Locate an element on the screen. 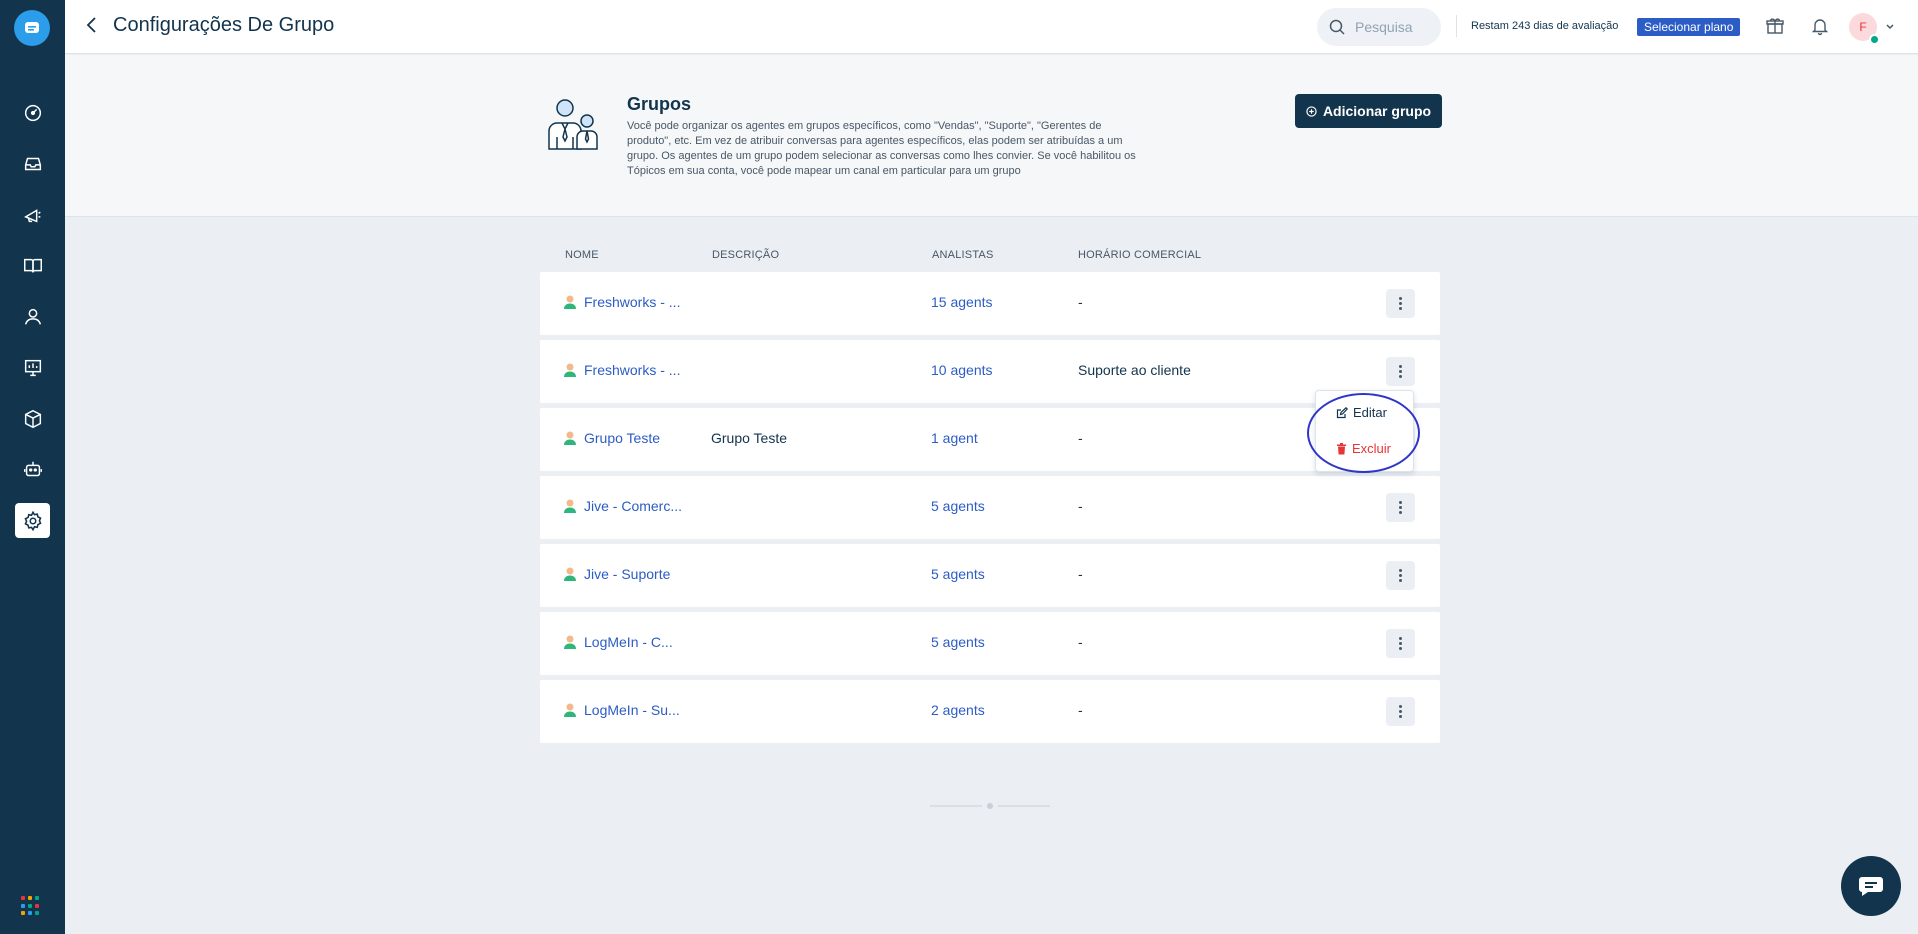 This screenshot has width=1918, height=934. column-header-name: NOME is located at coordinates (582, 255).